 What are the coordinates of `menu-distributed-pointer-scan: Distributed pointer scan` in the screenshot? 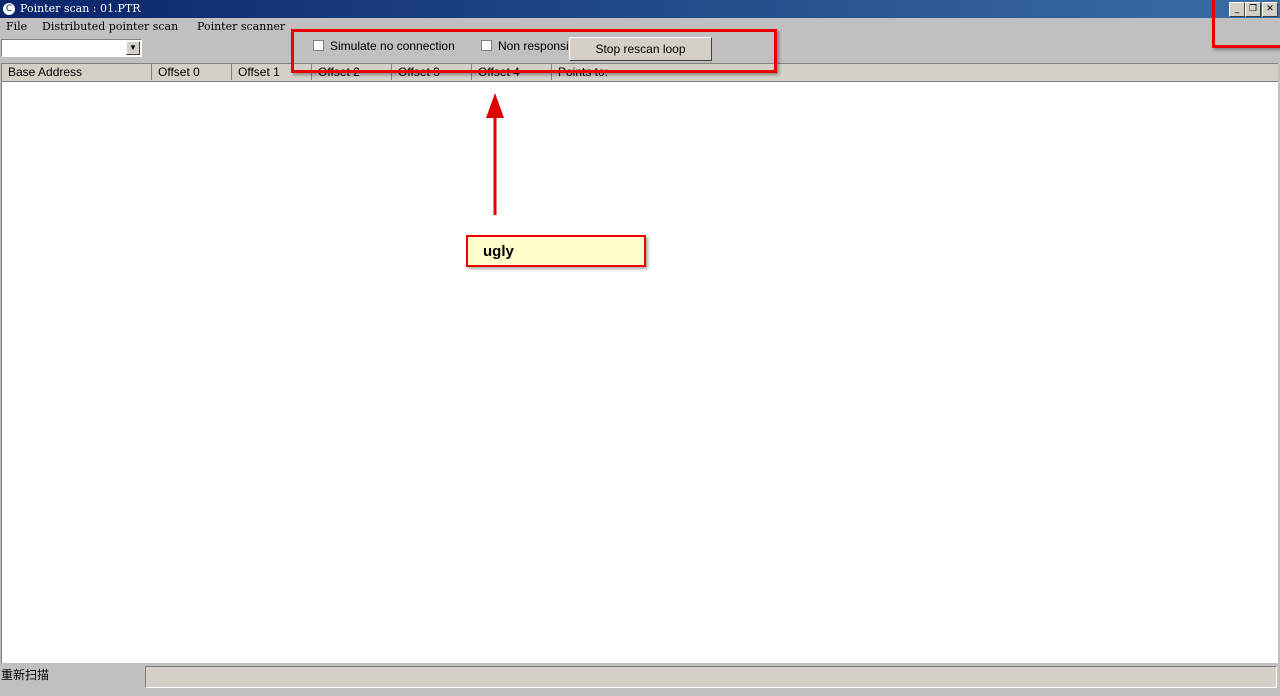 It's located at (110, 27).